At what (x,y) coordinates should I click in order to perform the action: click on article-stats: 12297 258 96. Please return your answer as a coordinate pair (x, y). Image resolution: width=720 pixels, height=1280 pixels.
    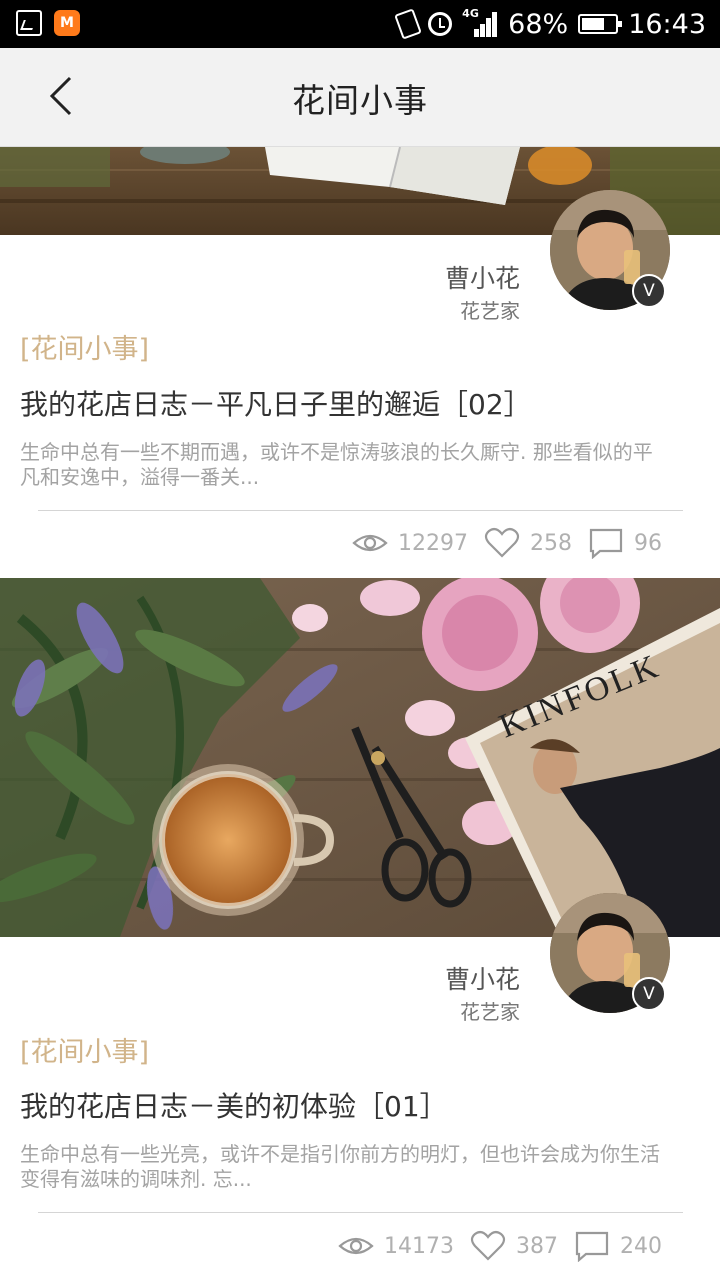
    Looking at the image, I should click on (507, 543).